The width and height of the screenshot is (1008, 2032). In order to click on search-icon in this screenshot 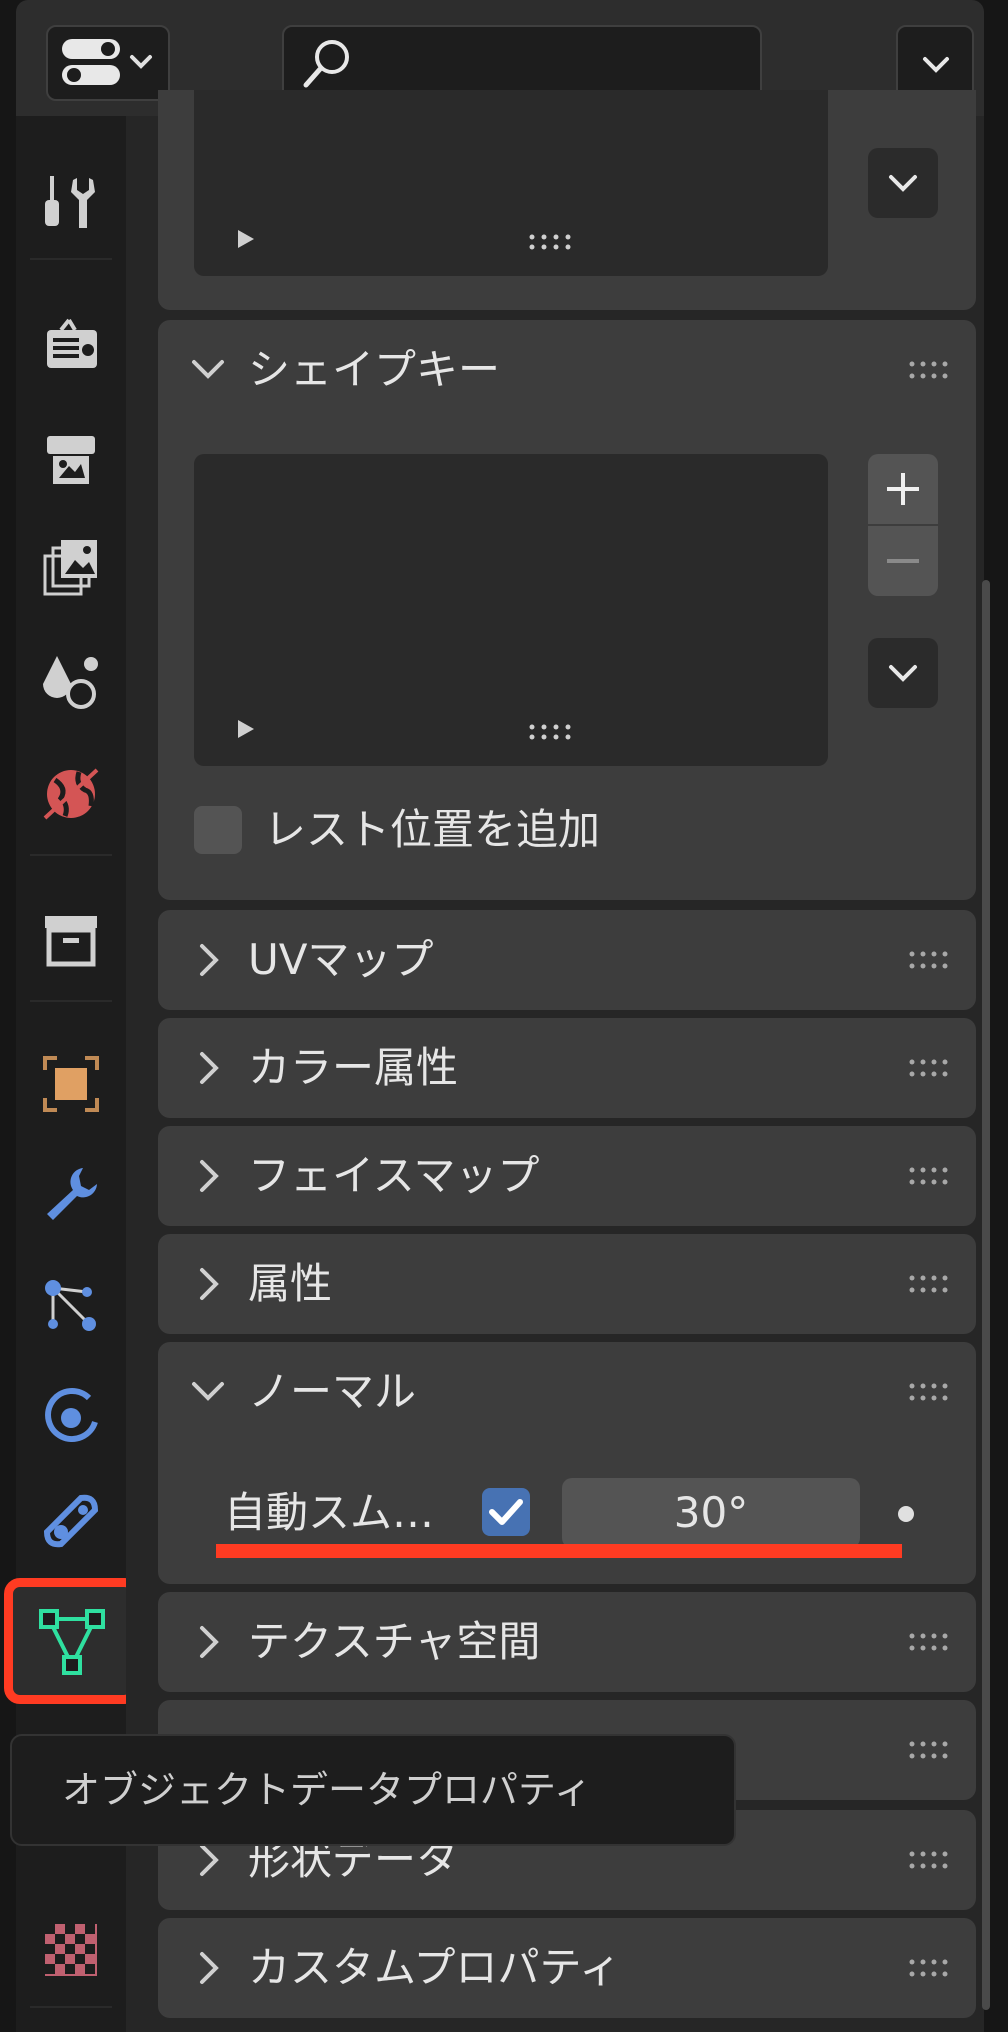, I will do `click(326, 64)`.